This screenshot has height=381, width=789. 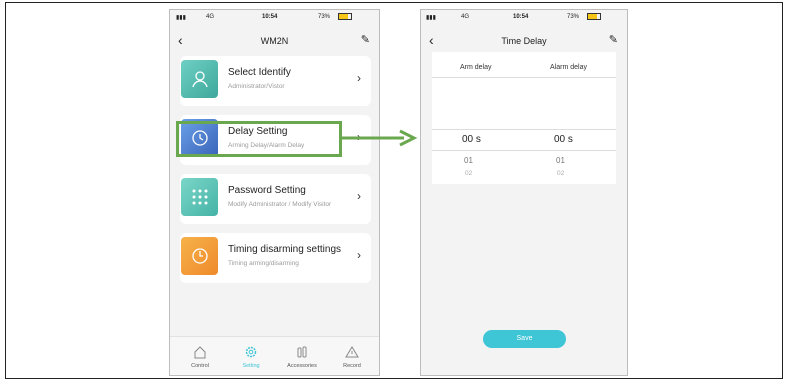 I want to click on picker-selection-bottom, so click(x=524, y=150).